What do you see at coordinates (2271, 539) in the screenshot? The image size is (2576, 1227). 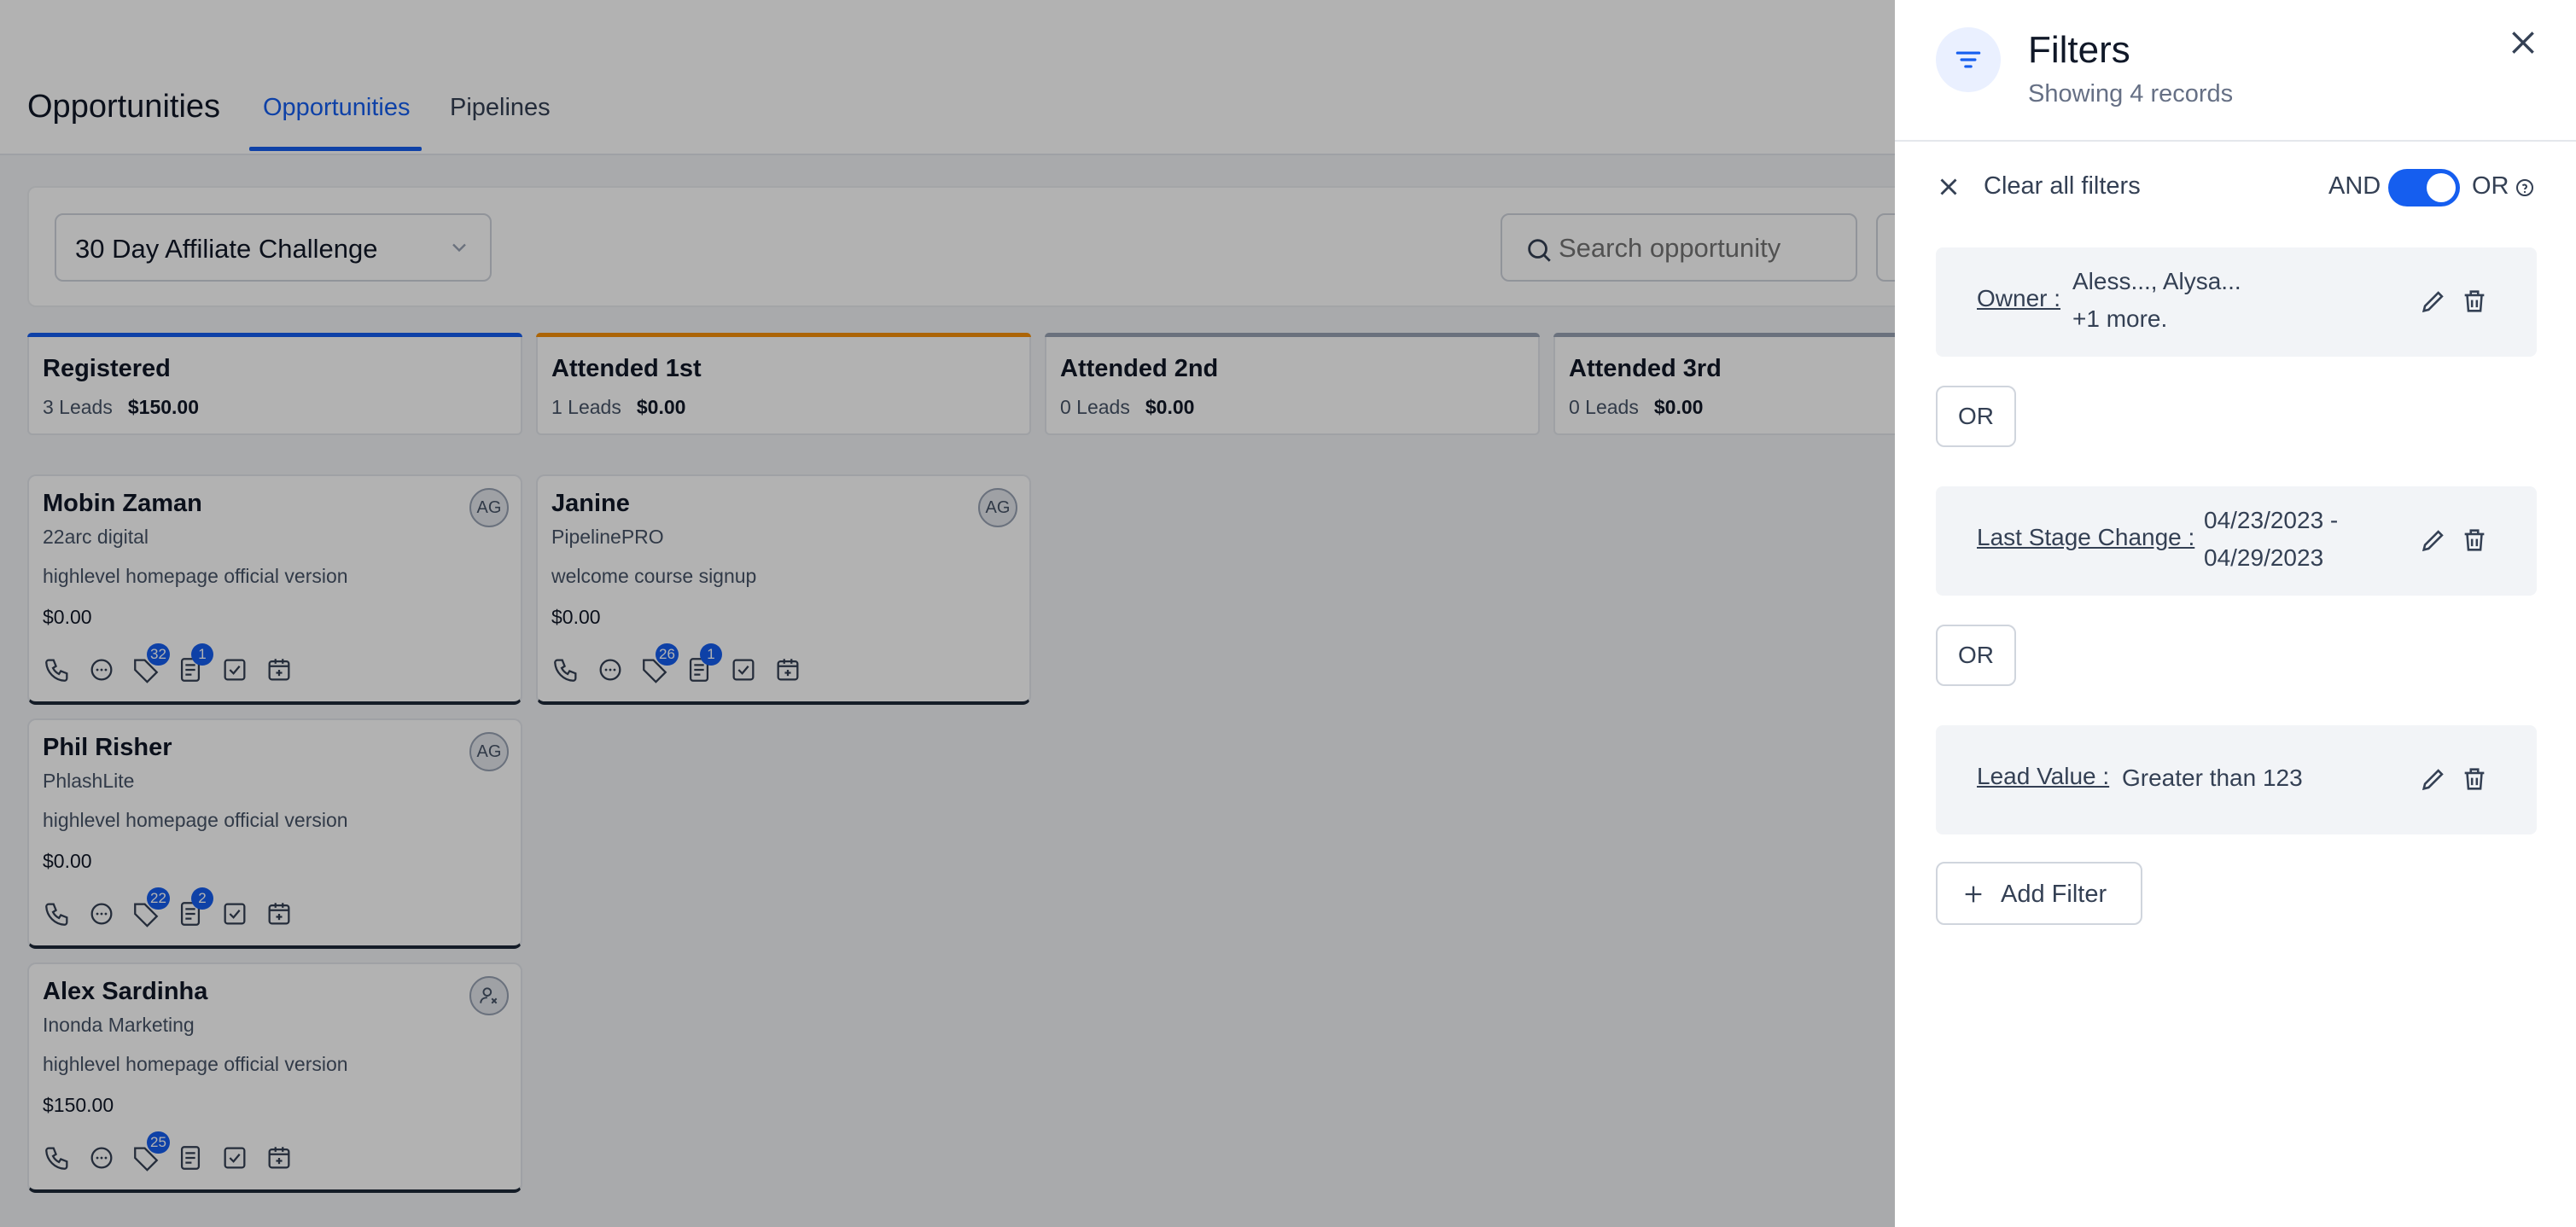 I see `filter-value: 04/23/2023 - 04/29/2023` at bounding box center [2271, 539].